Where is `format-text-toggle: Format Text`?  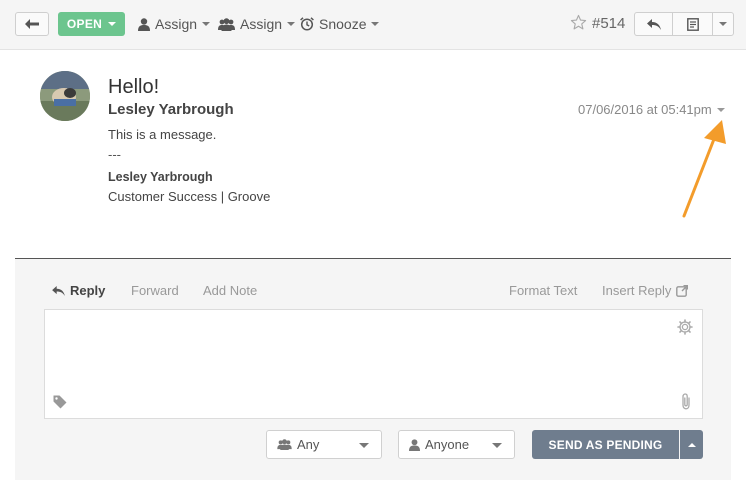 format-text-toggle: Format Text is located at coordinates (543, 290).